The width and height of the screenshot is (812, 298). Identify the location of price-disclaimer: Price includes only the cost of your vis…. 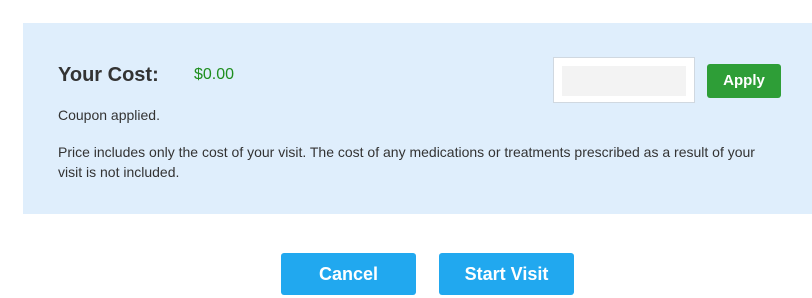
(406, 162).